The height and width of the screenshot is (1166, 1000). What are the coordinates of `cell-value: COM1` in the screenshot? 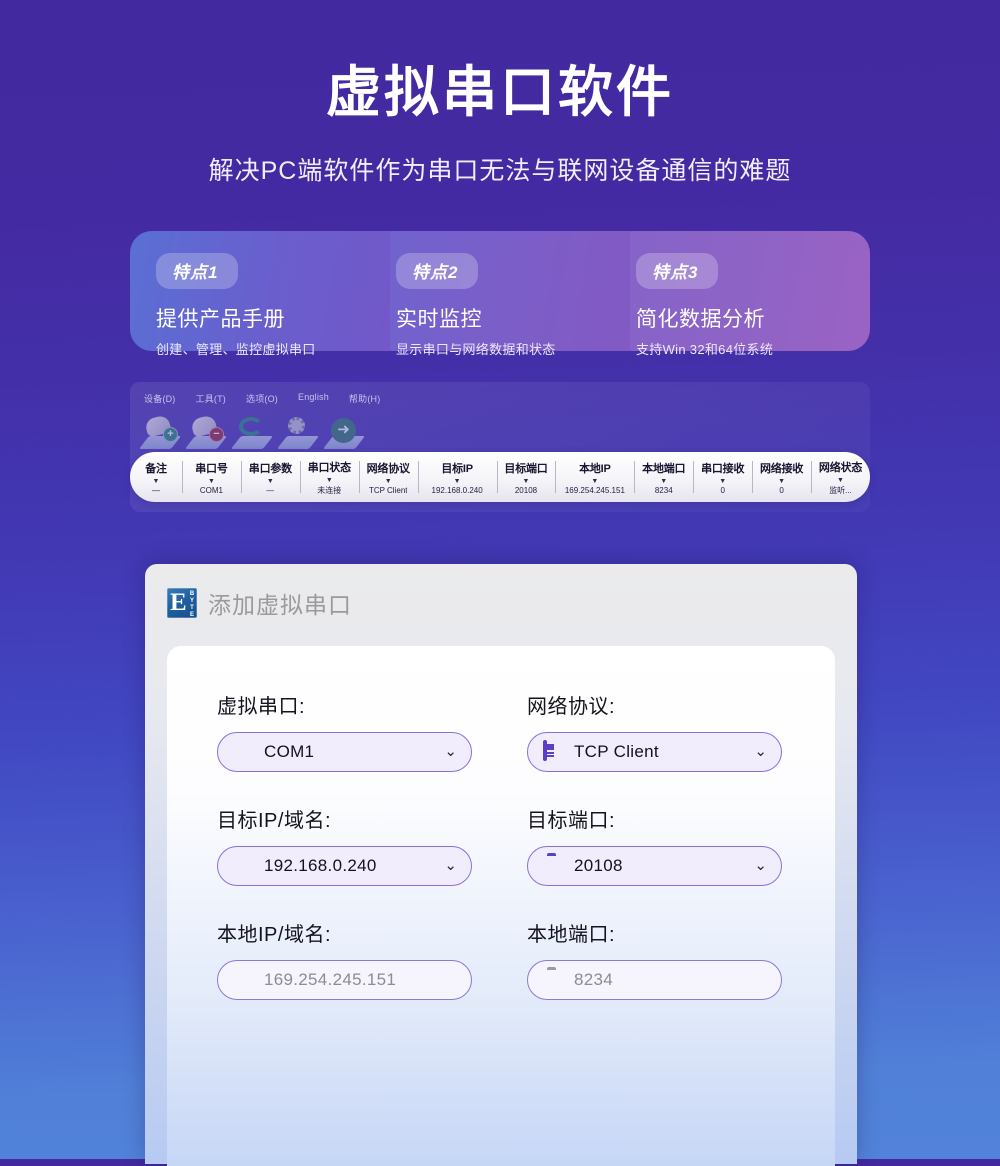 It's located at (211, 490).